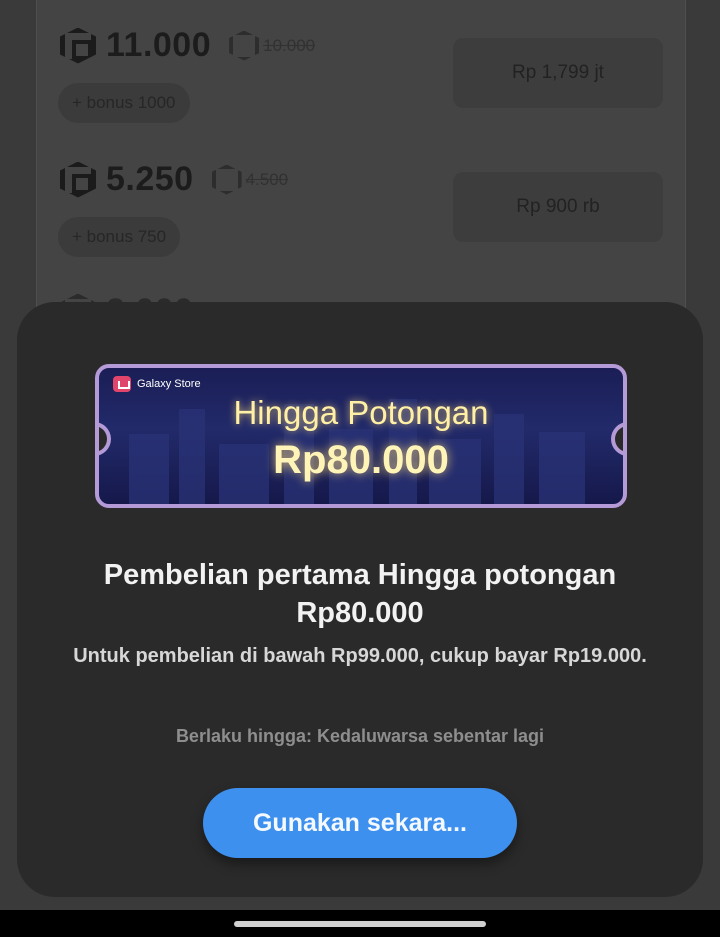 The height and width of the screenshot is (937, 720). What do you see at coordinates (159, 45) in the screenshot?
I see `package-amount: 11.000` at bounding box center [159, 45].